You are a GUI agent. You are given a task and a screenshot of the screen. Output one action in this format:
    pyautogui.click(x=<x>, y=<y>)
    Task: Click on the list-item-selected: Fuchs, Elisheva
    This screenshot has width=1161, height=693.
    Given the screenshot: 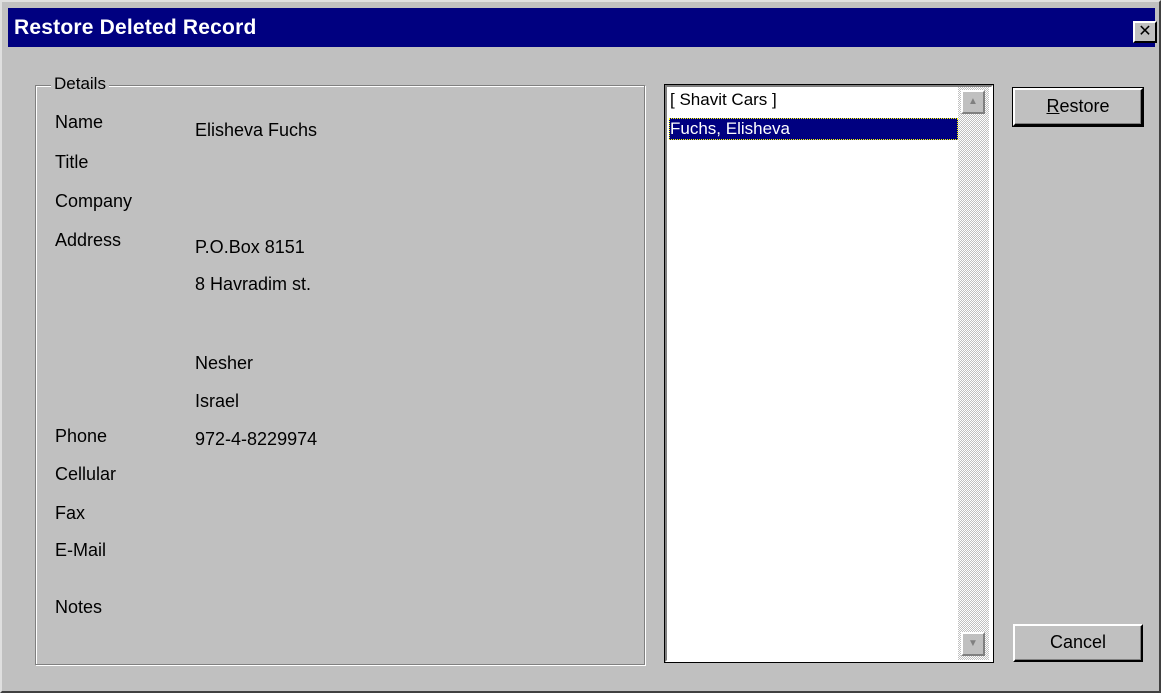 What is the action you would take?
    pyautogui.click(x=813, y=129)
    